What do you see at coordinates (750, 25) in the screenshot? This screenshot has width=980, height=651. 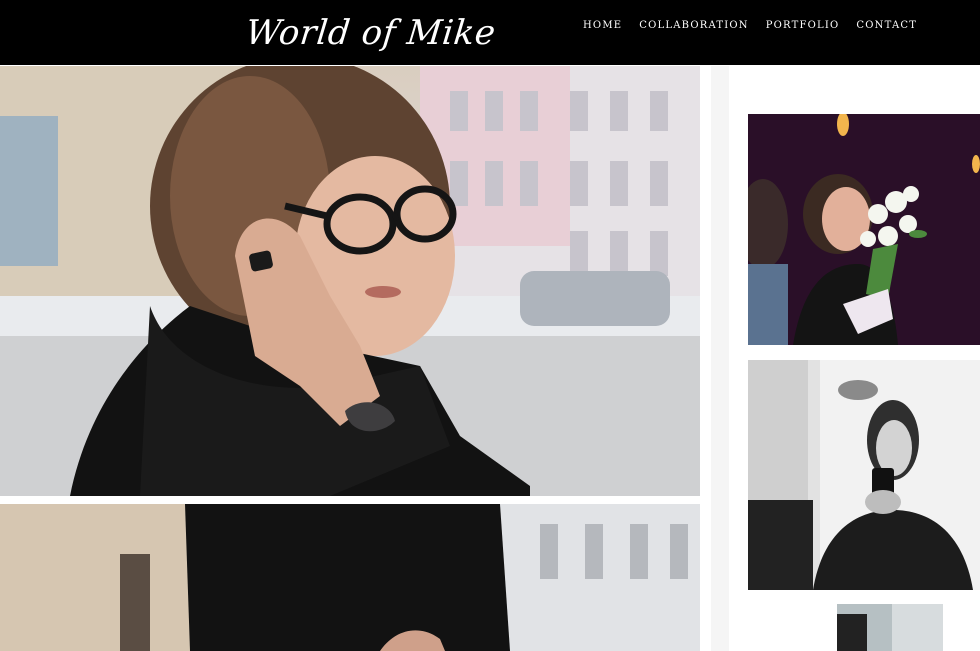 I see `main-nav: HOME COLLABORATION PORTFOLIO CONTACT` at bounding box center [750, 25].